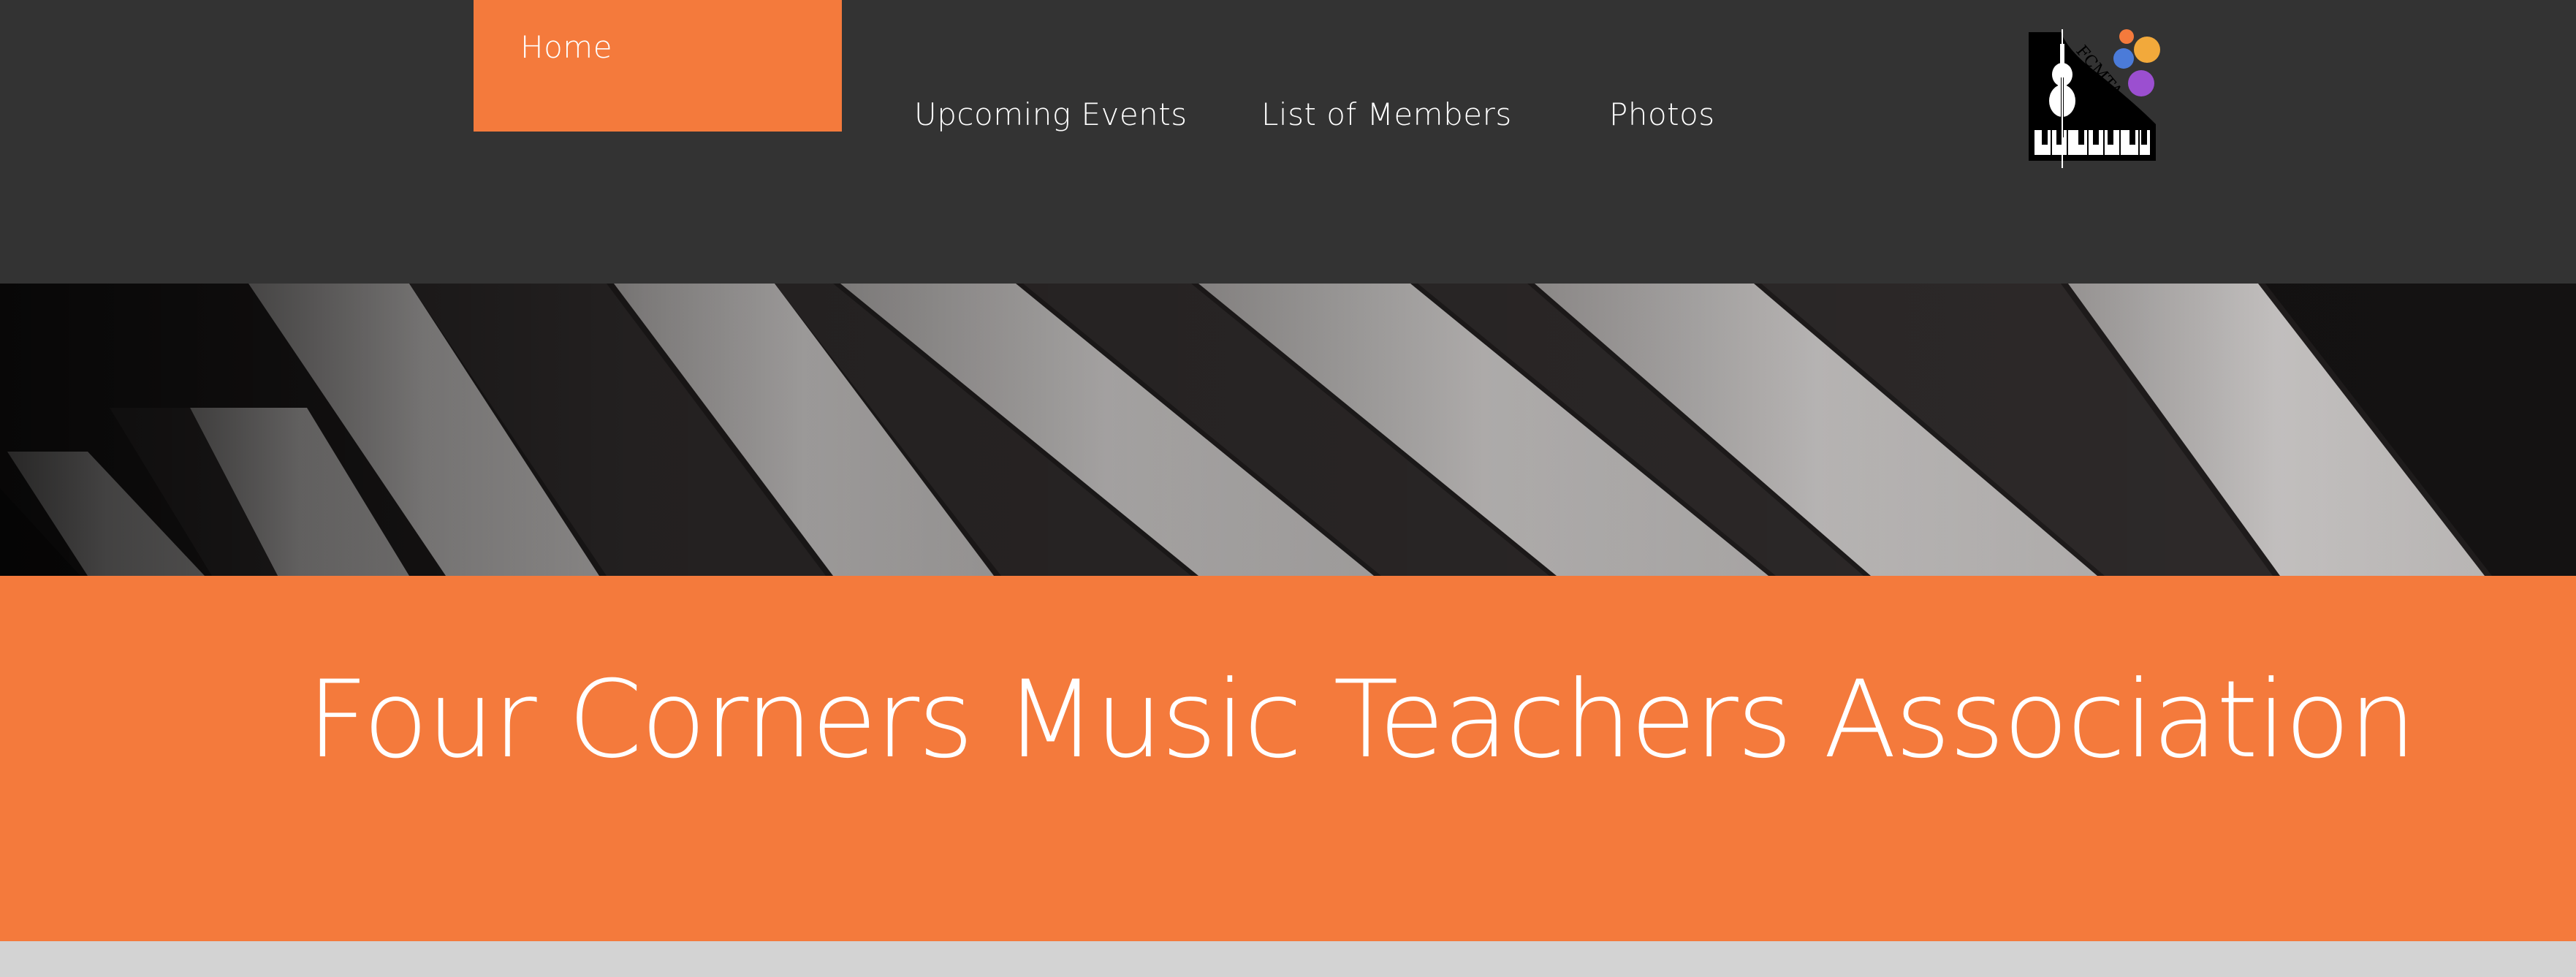 The width and height of the screenshot is (2576, 977). I want to click on site-logo: FCMTA, so click(2097, 98).